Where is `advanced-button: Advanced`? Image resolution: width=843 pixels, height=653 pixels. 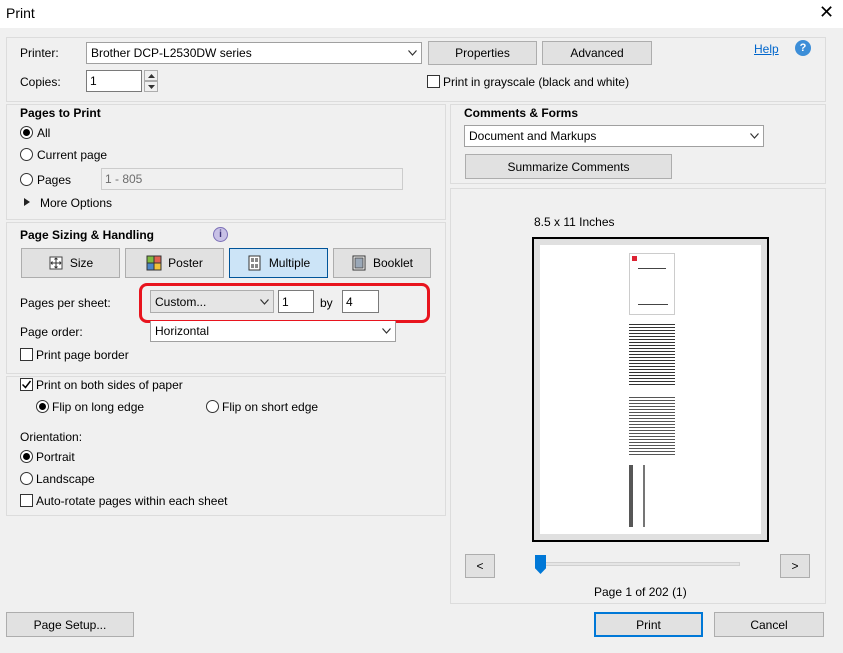 advanced-button: Advanced is located at coordinates (597, 53).